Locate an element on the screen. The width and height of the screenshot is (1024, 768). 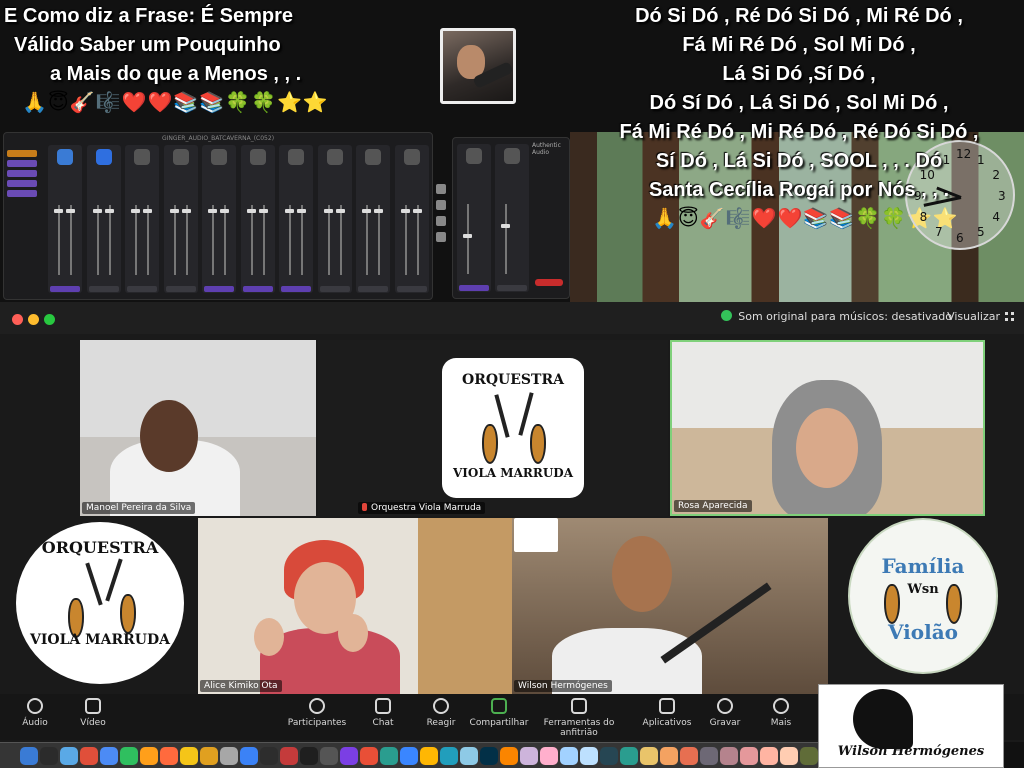
video-tile-active-speaker: Rosa Aparecida is located at coordinates (827, 428).